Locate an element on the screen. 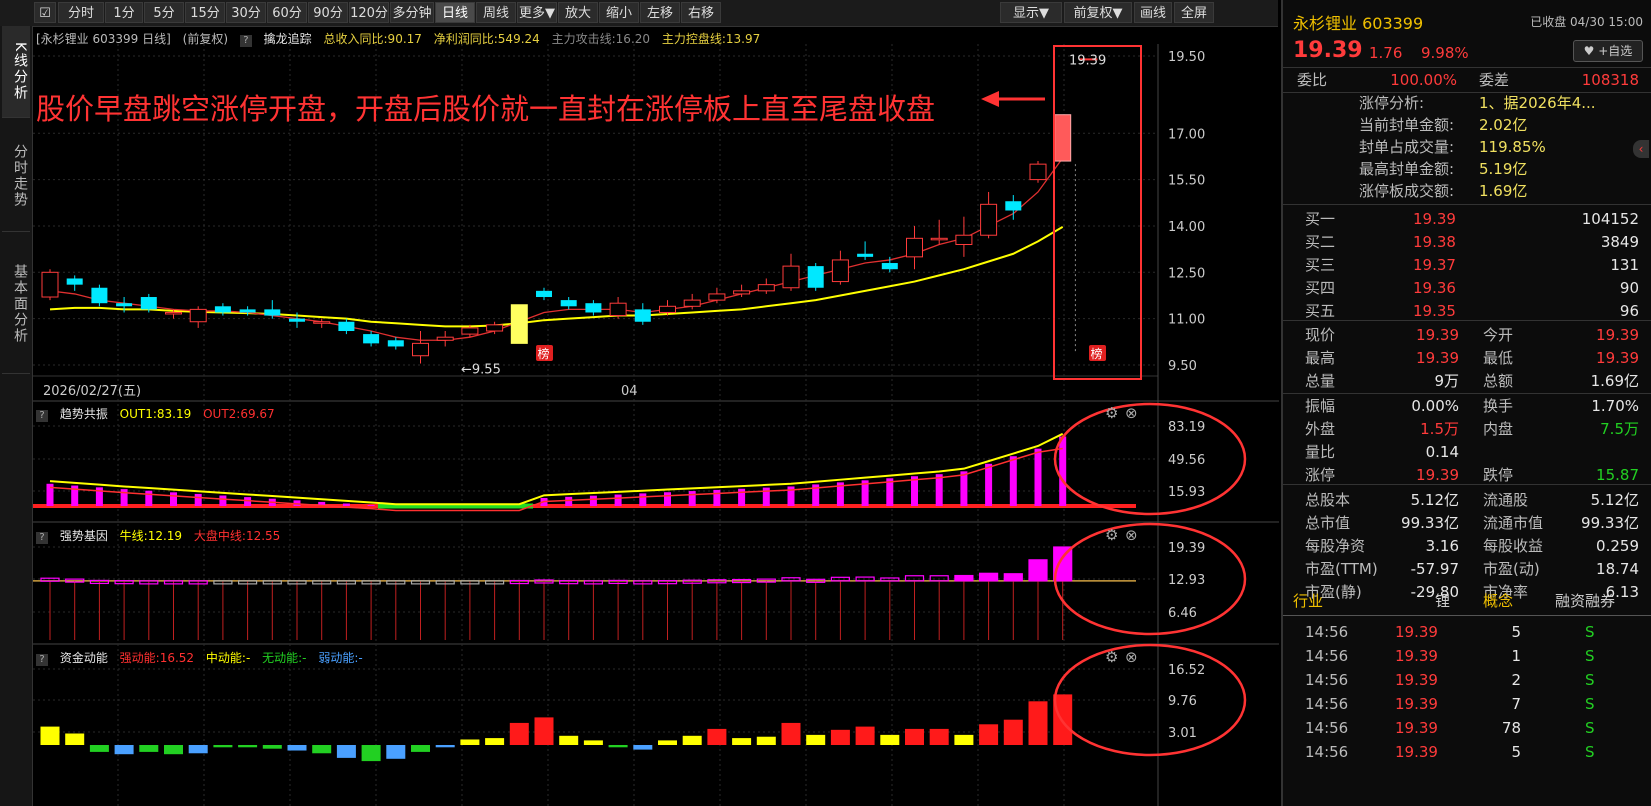 The width and height of the screenshot is (1651, 806). tick-row: 14:56 19.39 7 S is located at coordinates (1450, 704).